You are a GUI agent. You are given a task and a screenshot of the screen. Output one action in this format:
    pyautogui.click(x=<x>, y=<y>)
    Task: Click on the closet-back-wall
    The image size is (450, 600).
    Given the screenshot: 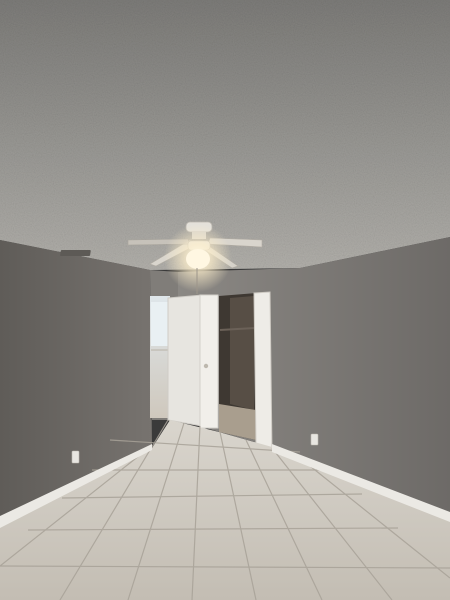 What is the action you would take?
    pyautogui.click(x=242, y=353)
    